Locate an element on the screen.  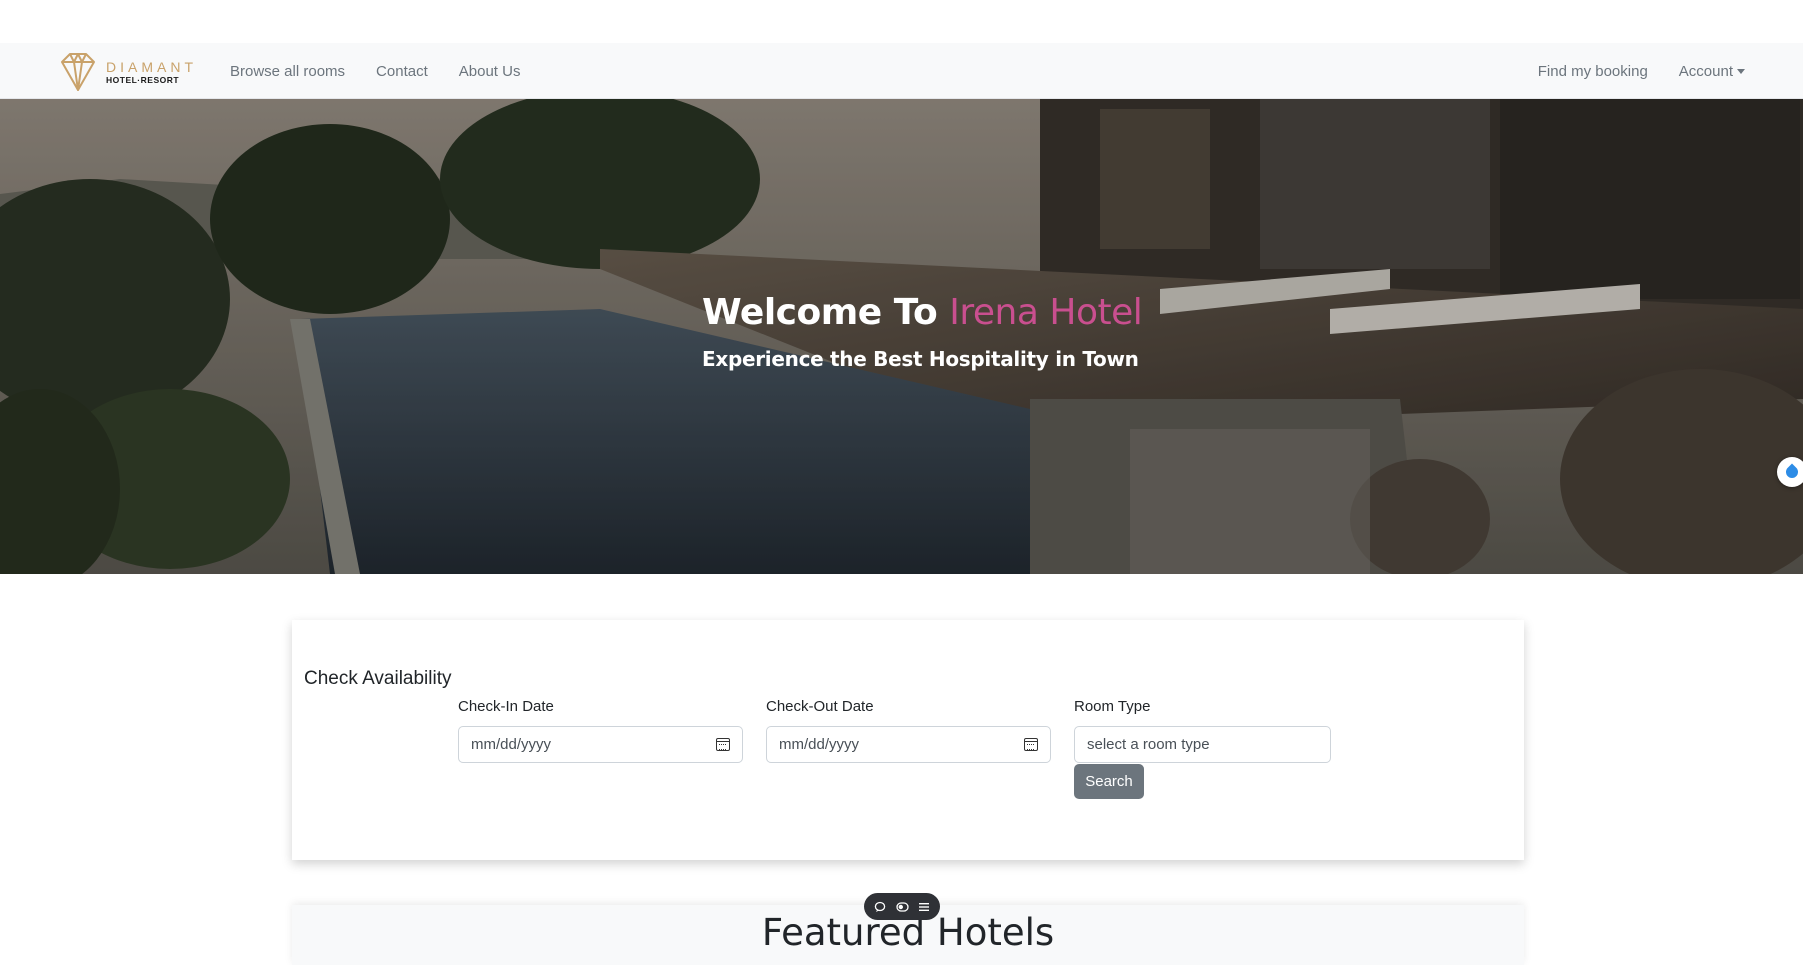
room-type-placeholder: select a room type is located at coordinates (1148, 744).